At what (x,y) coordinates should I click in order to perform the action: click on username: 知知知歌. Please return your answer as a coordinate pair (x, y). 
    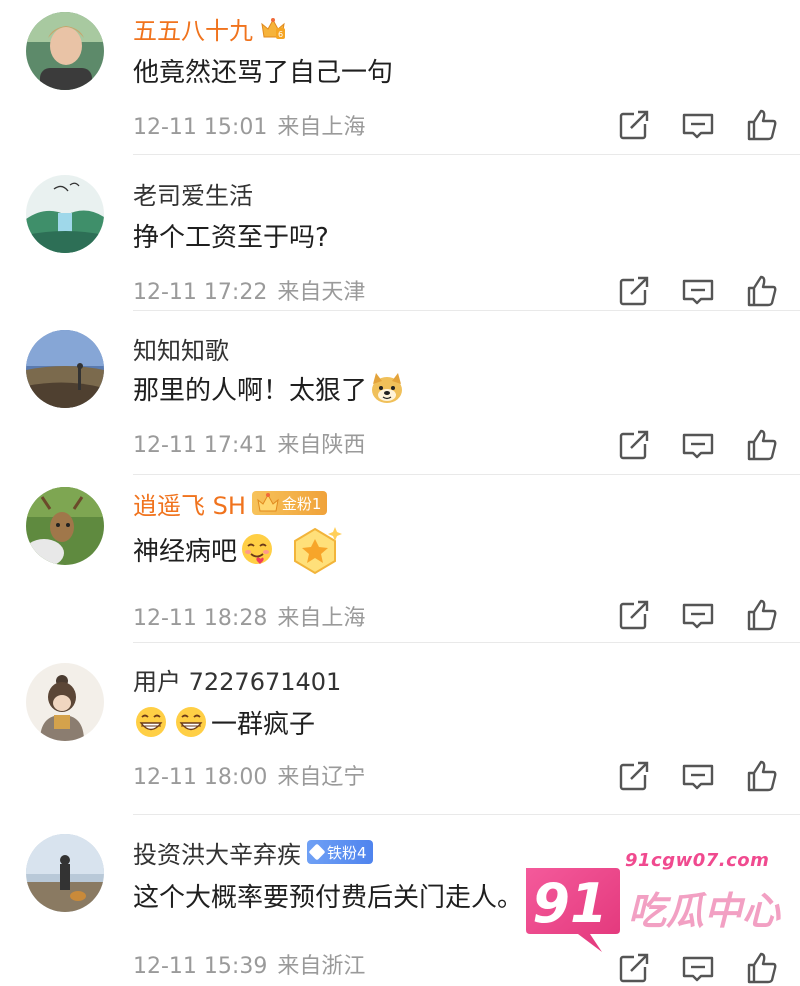
    Looking at the image, I should click on (181, 348).